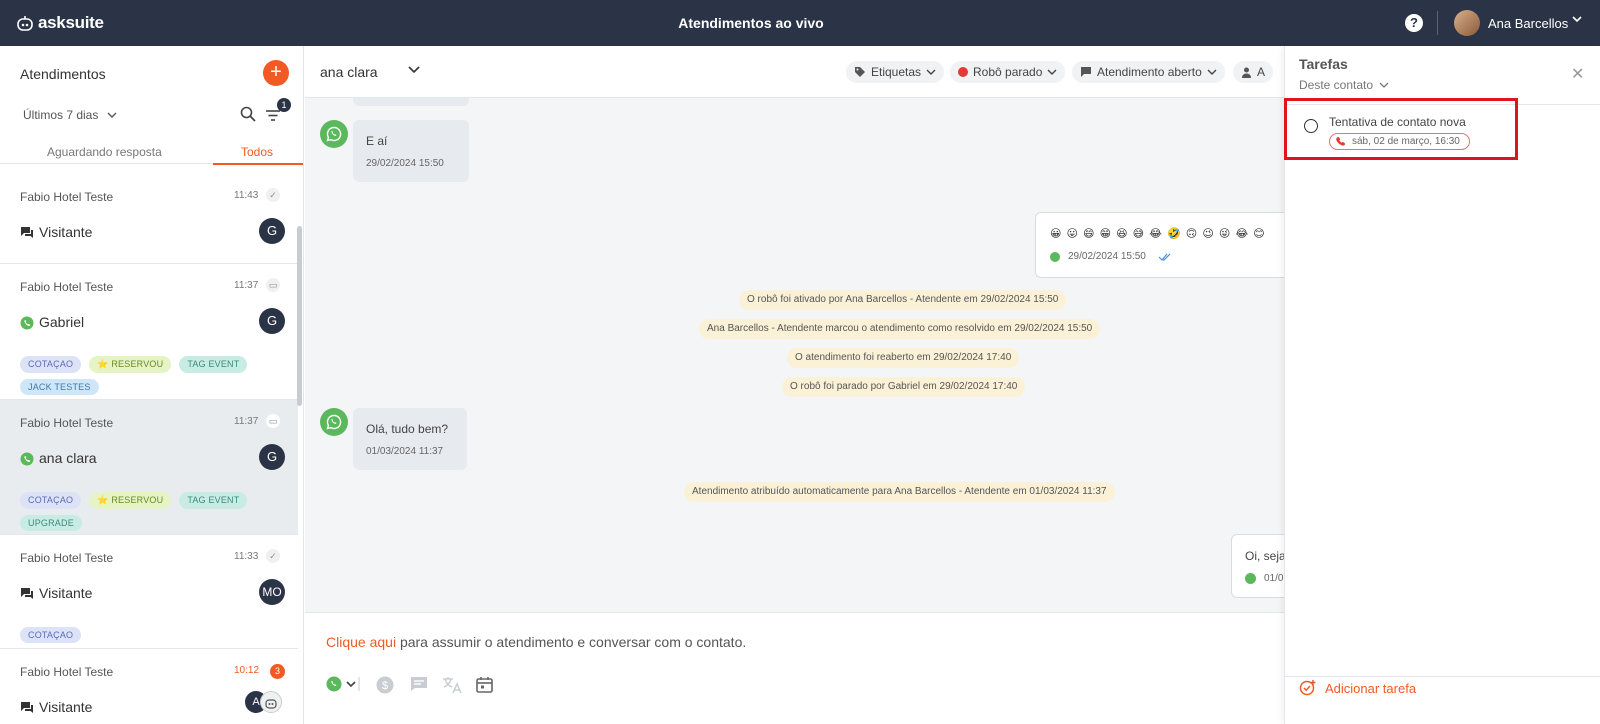 The image size is (1600, 724). I want to click on person-icon, so click(1246, 72).